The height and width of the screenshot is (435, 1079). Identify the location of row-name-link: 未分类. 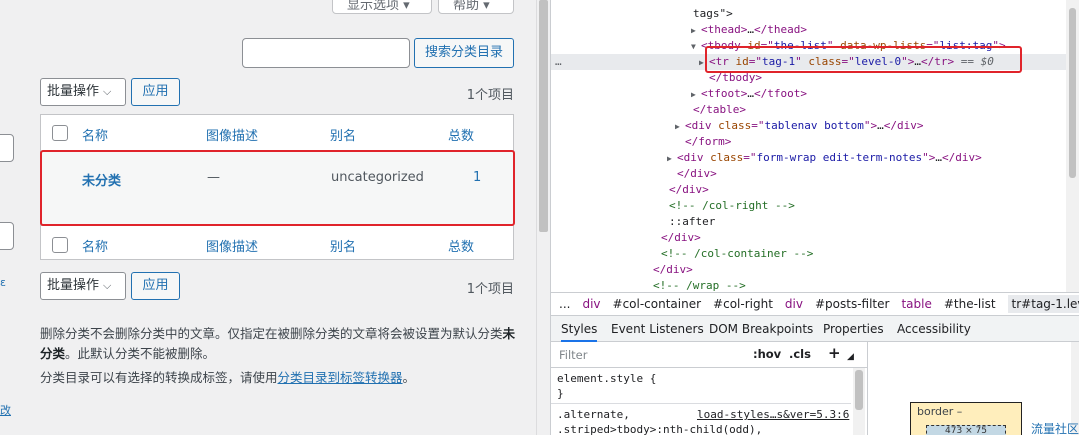
(101, 179).